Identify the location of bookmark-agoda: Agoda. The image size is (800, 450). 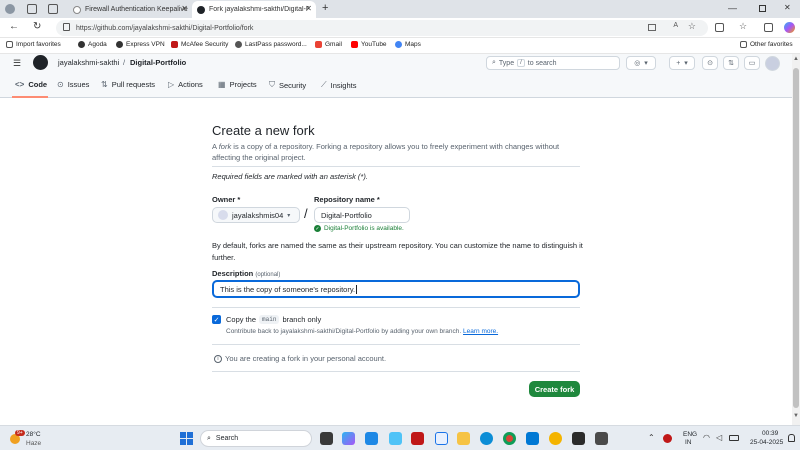
(92, 44).